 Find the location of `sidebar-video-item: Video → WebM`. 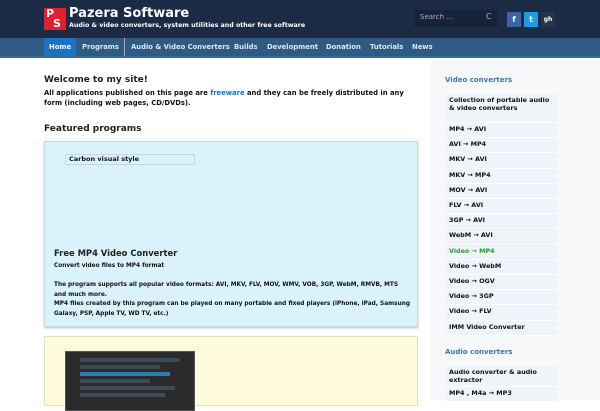

sidebar-video-item: Video → WebM is located at coordinates (501, 267).